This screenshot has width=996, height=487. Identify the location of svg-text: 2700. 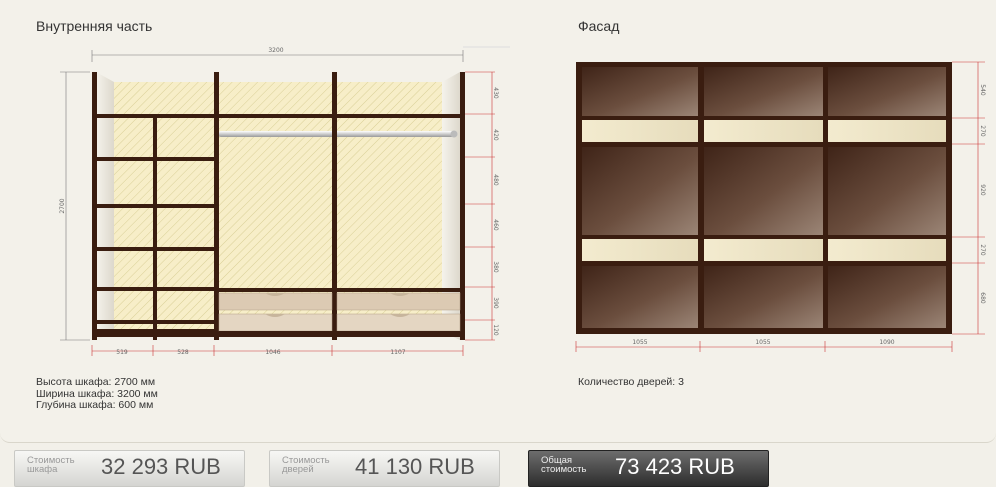
(62, 205).